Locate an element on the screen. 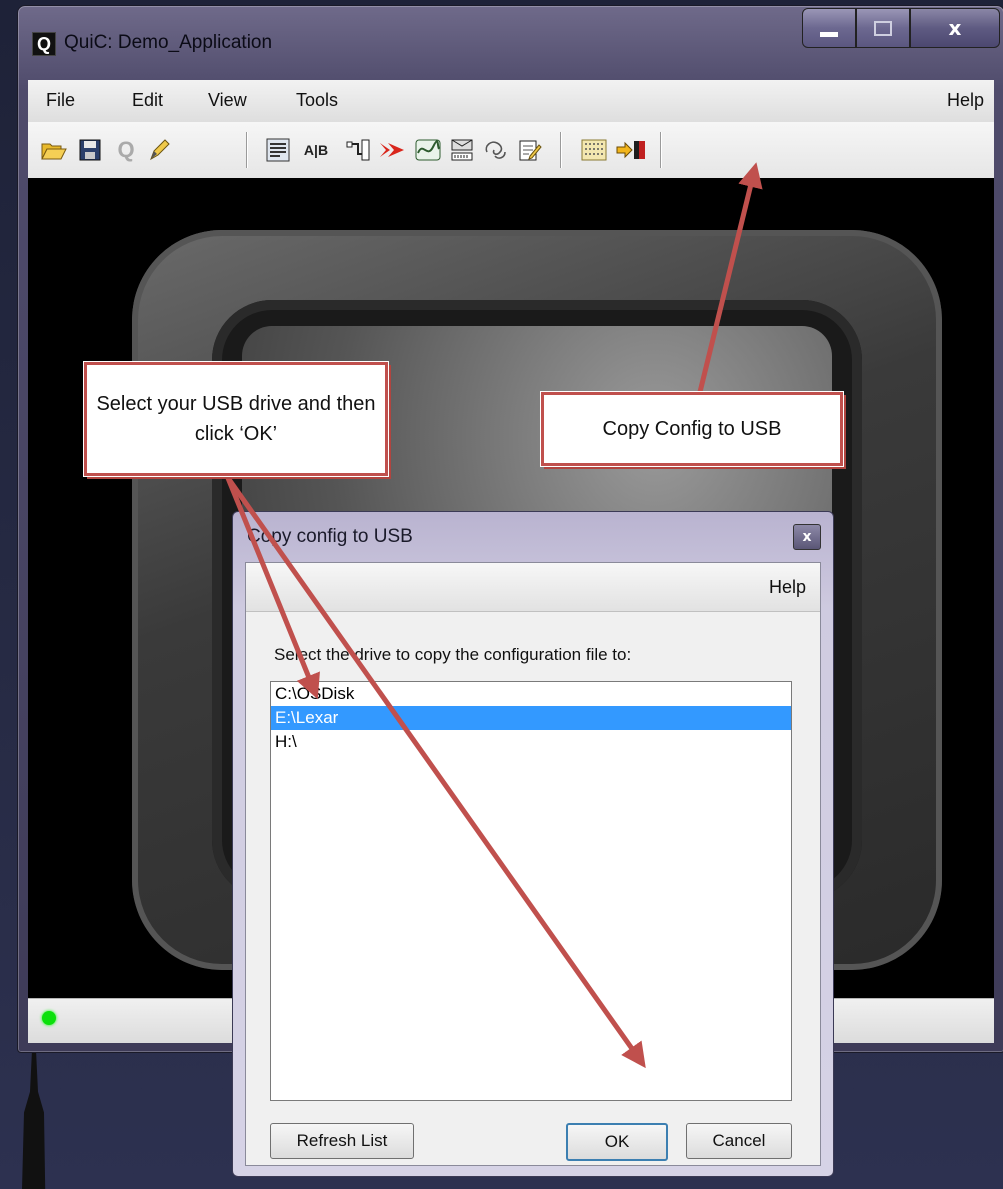 The height and width of the screenshot is (1189, 1003). maximize-button is located at coordinates (883, 28).